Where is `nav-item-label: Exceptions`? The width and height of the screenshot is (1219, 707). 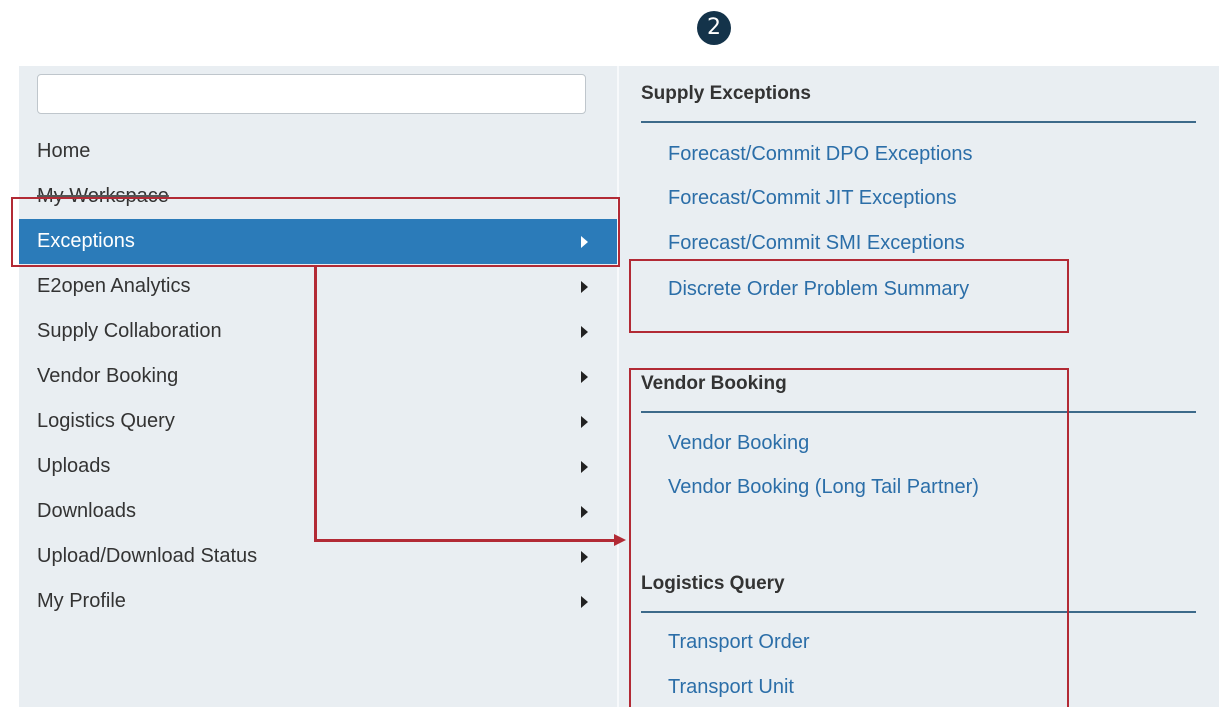 nav-item-label: Exceptions is located at coordinates (86, 241).